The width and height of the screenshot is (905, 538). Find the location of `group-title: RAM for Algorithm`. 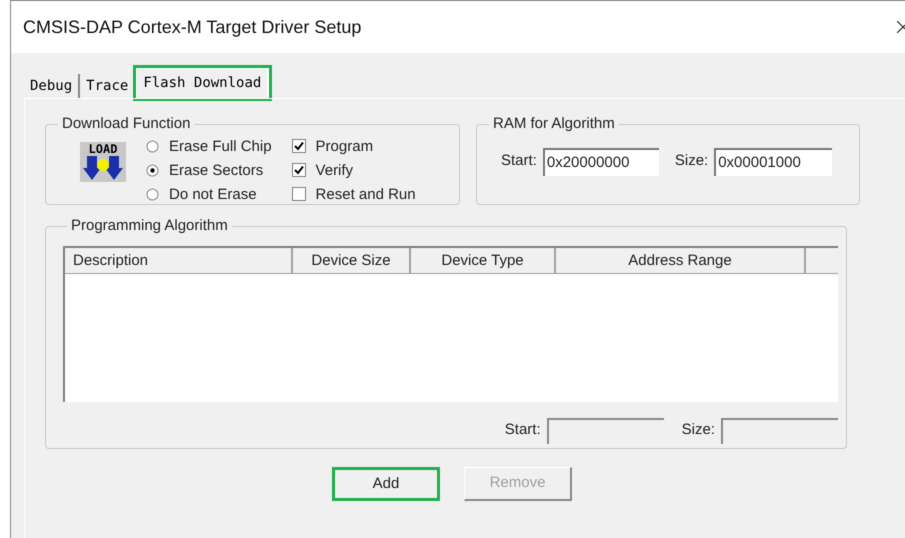

group-title: RAM for Algorithm is located at coordinates (554, 124).